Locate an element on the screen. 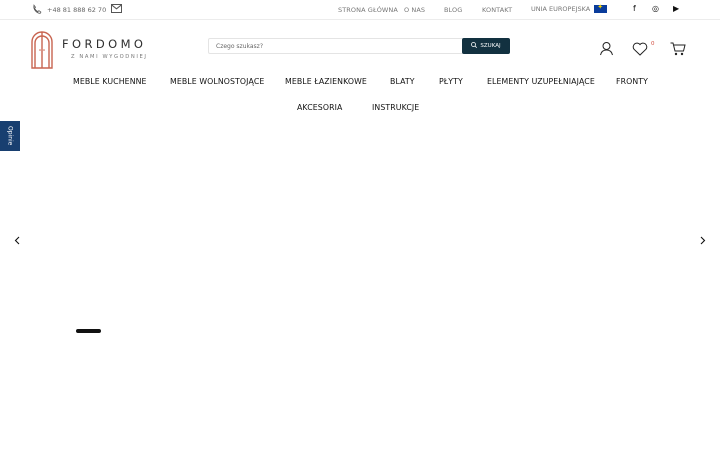 Image resolution: width=720 pixels, height=450 pixels. slider-next-button is located at coordinates (703, 240).